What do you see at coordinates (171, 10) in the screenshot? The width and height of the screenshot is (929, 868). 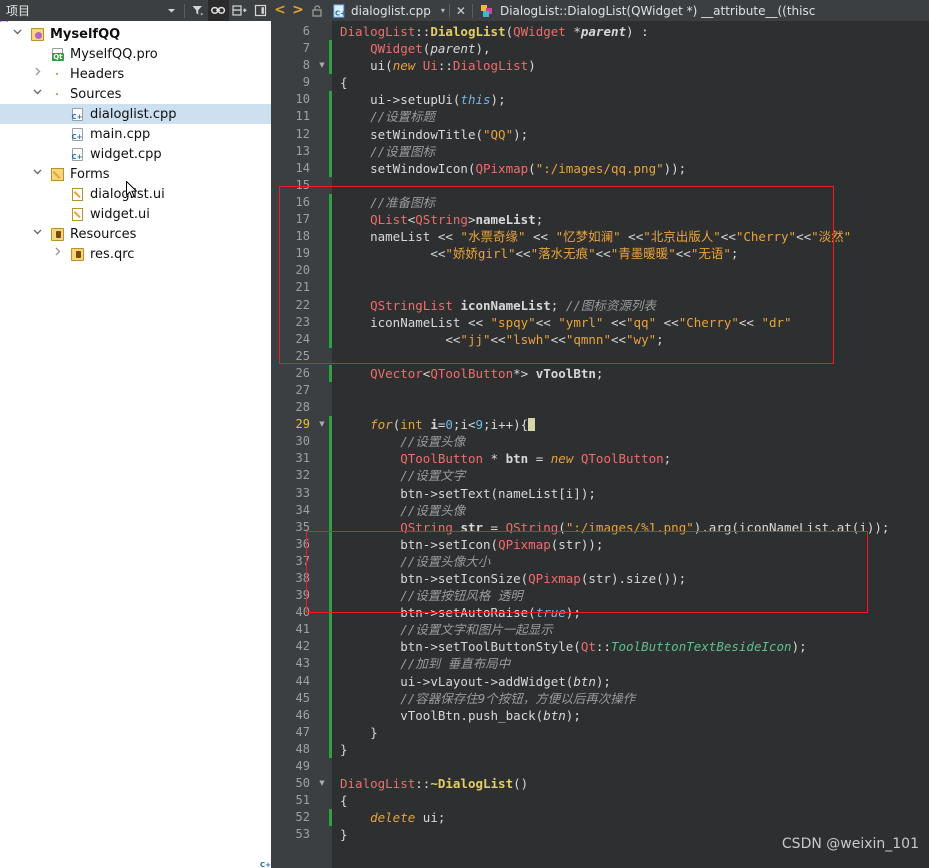 I see `sidebar-view-dropdown` at bounding box center [171, 10].